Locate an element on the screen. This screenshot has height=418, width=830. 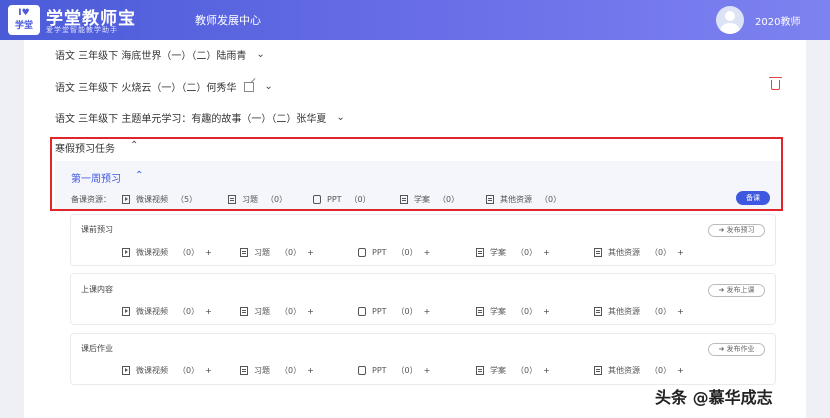
lesson-label: 语文 三年级下 海底世界（一）（二）陆雨青 is located at coordinates (151, 56).